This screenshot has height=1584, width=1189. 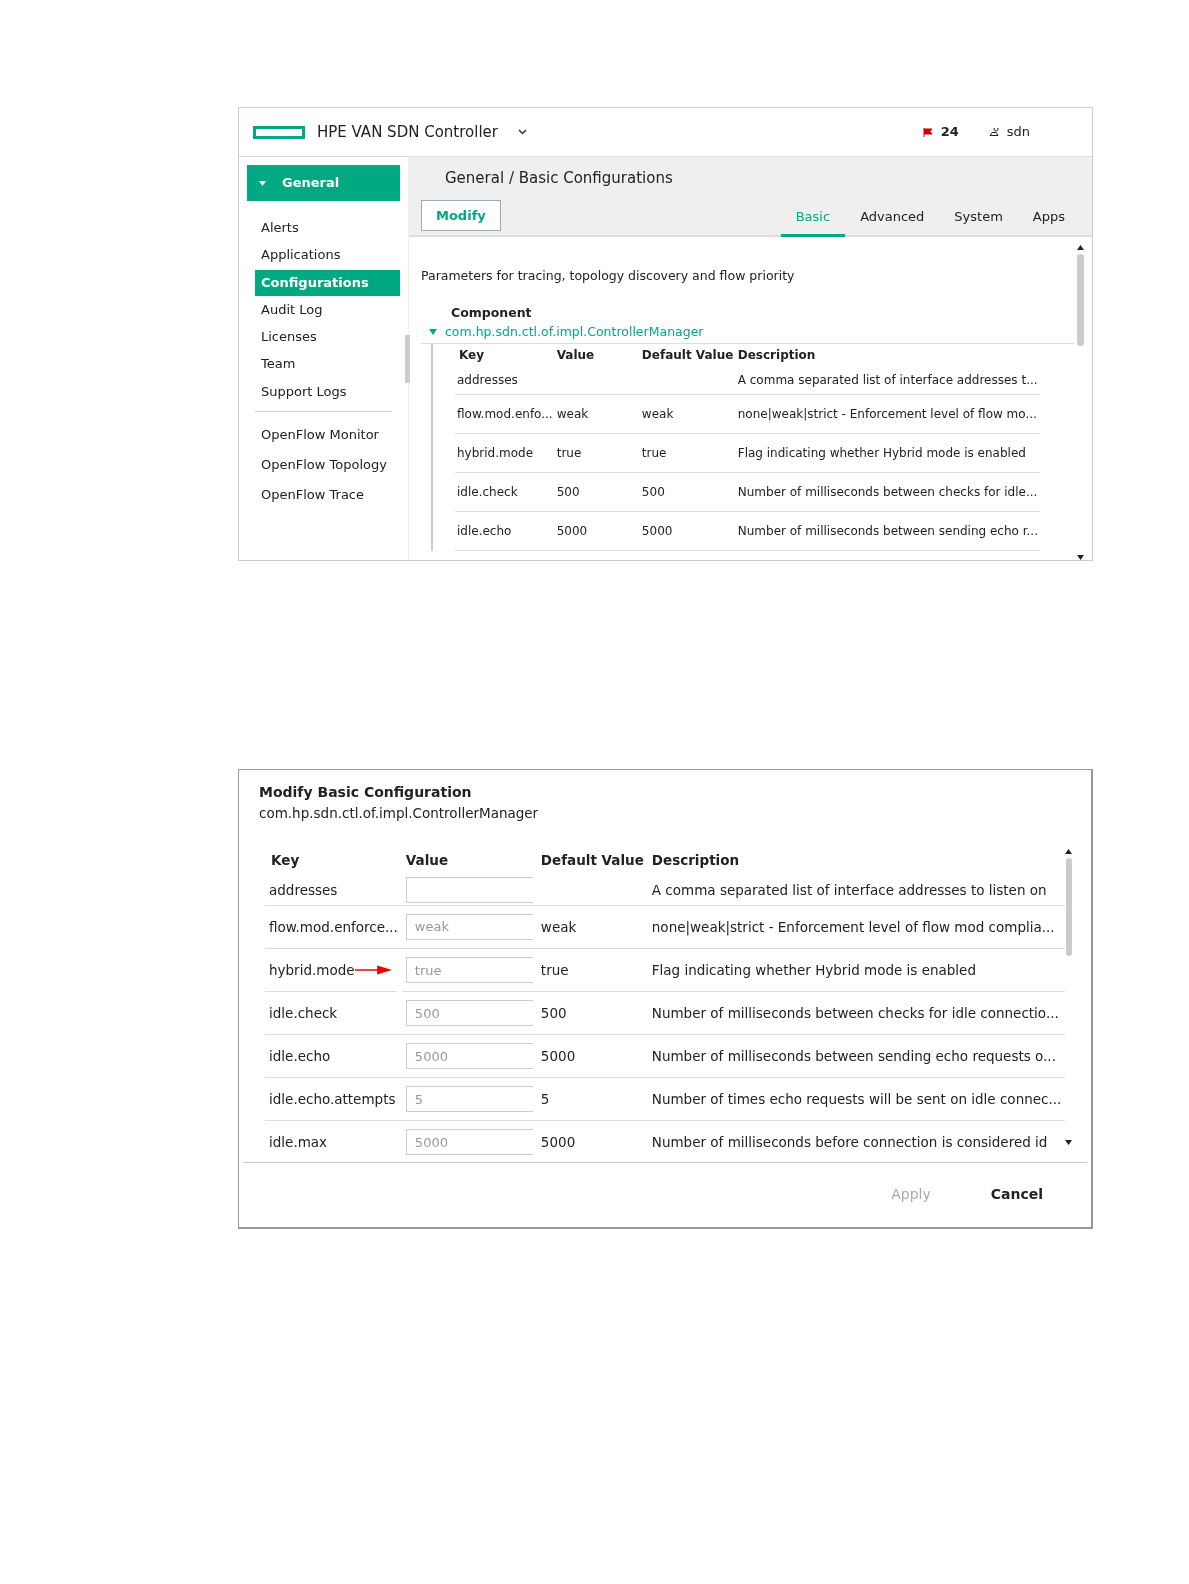 What do you see at coordinates (495, 452) in the screenshot?
I see `table-cell: hybrid.mode` at bounding box center [495, 452].